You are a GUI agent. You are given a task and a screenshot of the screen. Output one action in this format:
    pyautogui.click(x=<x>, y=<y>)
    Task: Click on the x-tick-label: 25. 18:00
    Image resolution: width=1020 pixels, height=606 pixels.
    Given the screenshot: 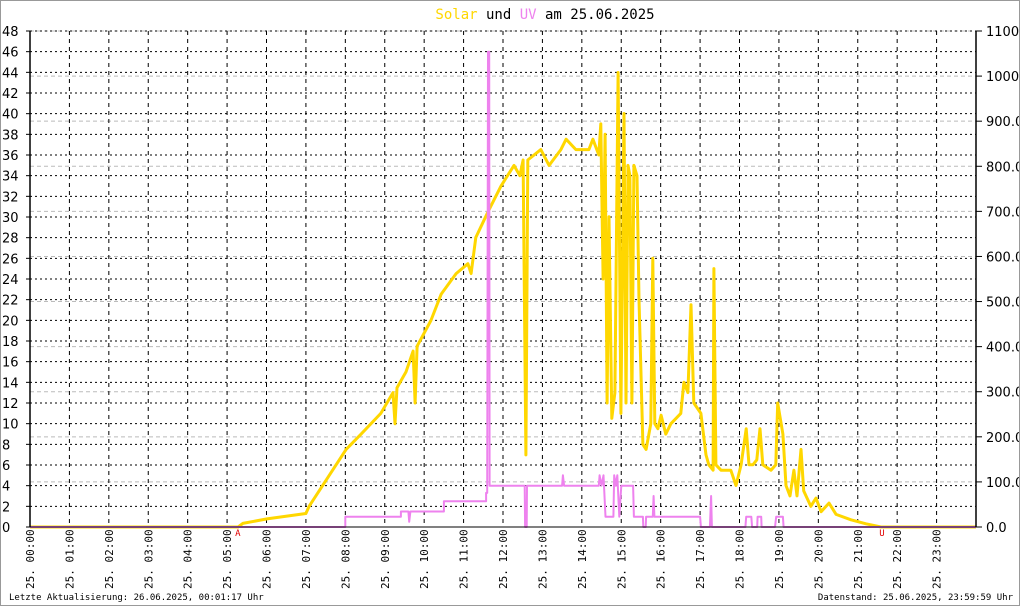 What is the action you would take?
    pyautogui.click(x=740, y=559)
    